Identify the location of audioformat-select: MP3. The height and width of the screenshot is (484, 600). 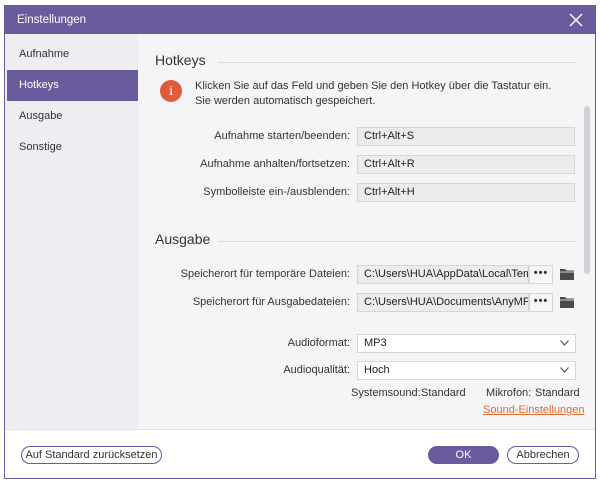
(466, 343).